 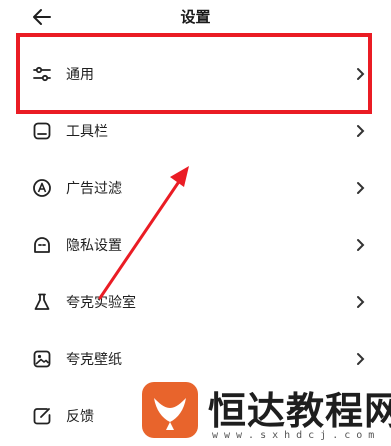 What do you see at coordinates (170, 410) in the screenshot?
I see `watermark-logo` at bounding box center [170, 410].